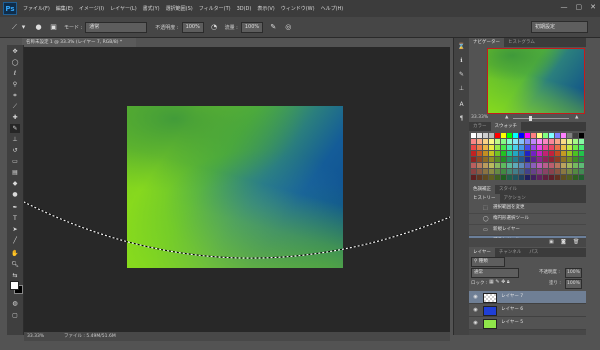  I want to click on workspace-select: 初期設定, so click(559, 27).